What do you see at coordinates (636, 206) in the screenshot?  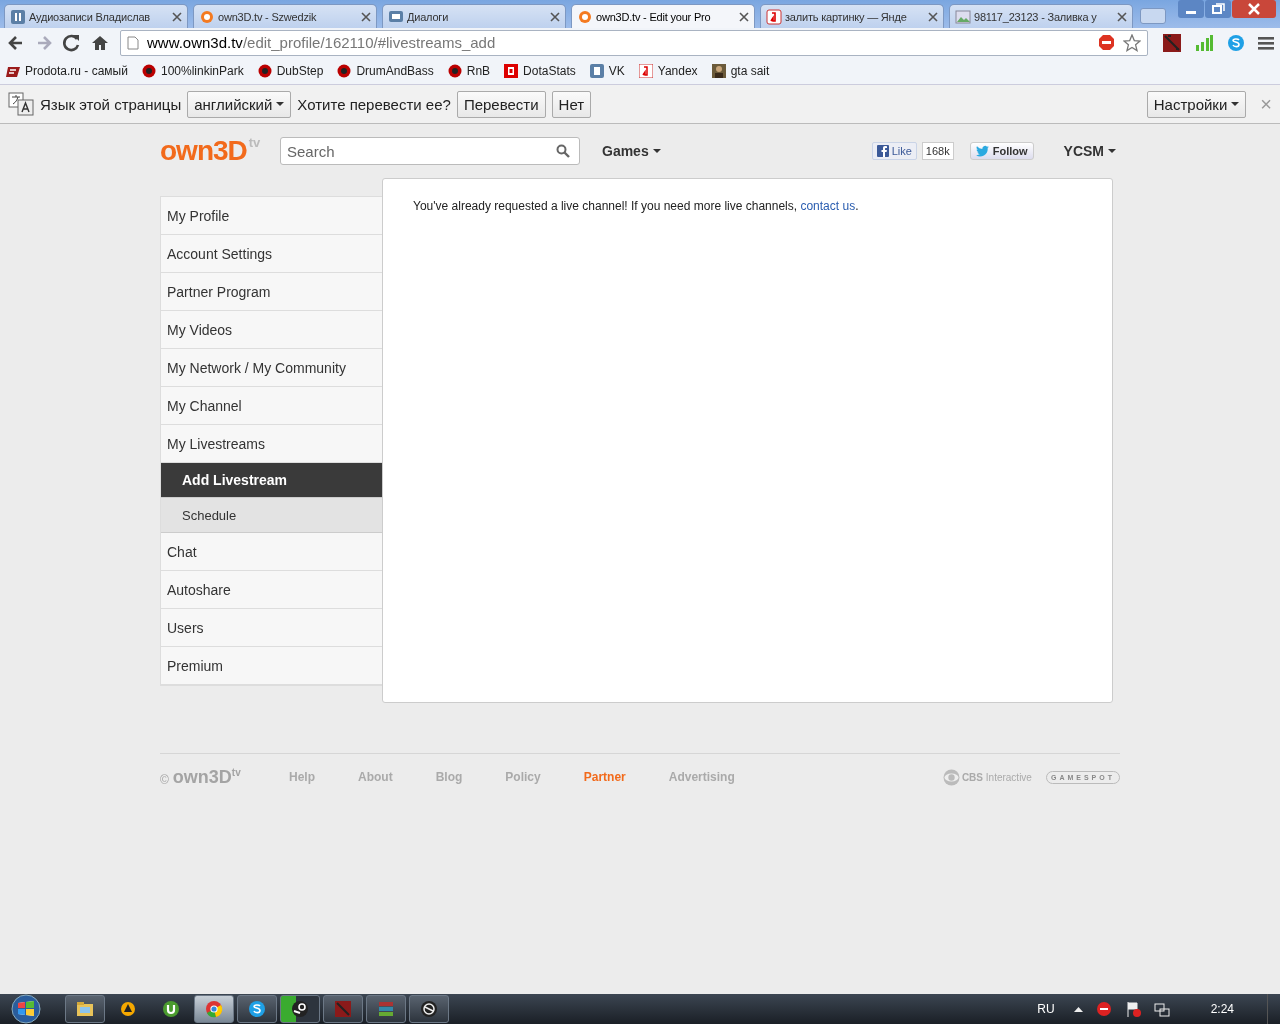 I see `notice-text: You've already requested a live channel! If you need more live channels, contact us.` at bounding box center [636, 206].